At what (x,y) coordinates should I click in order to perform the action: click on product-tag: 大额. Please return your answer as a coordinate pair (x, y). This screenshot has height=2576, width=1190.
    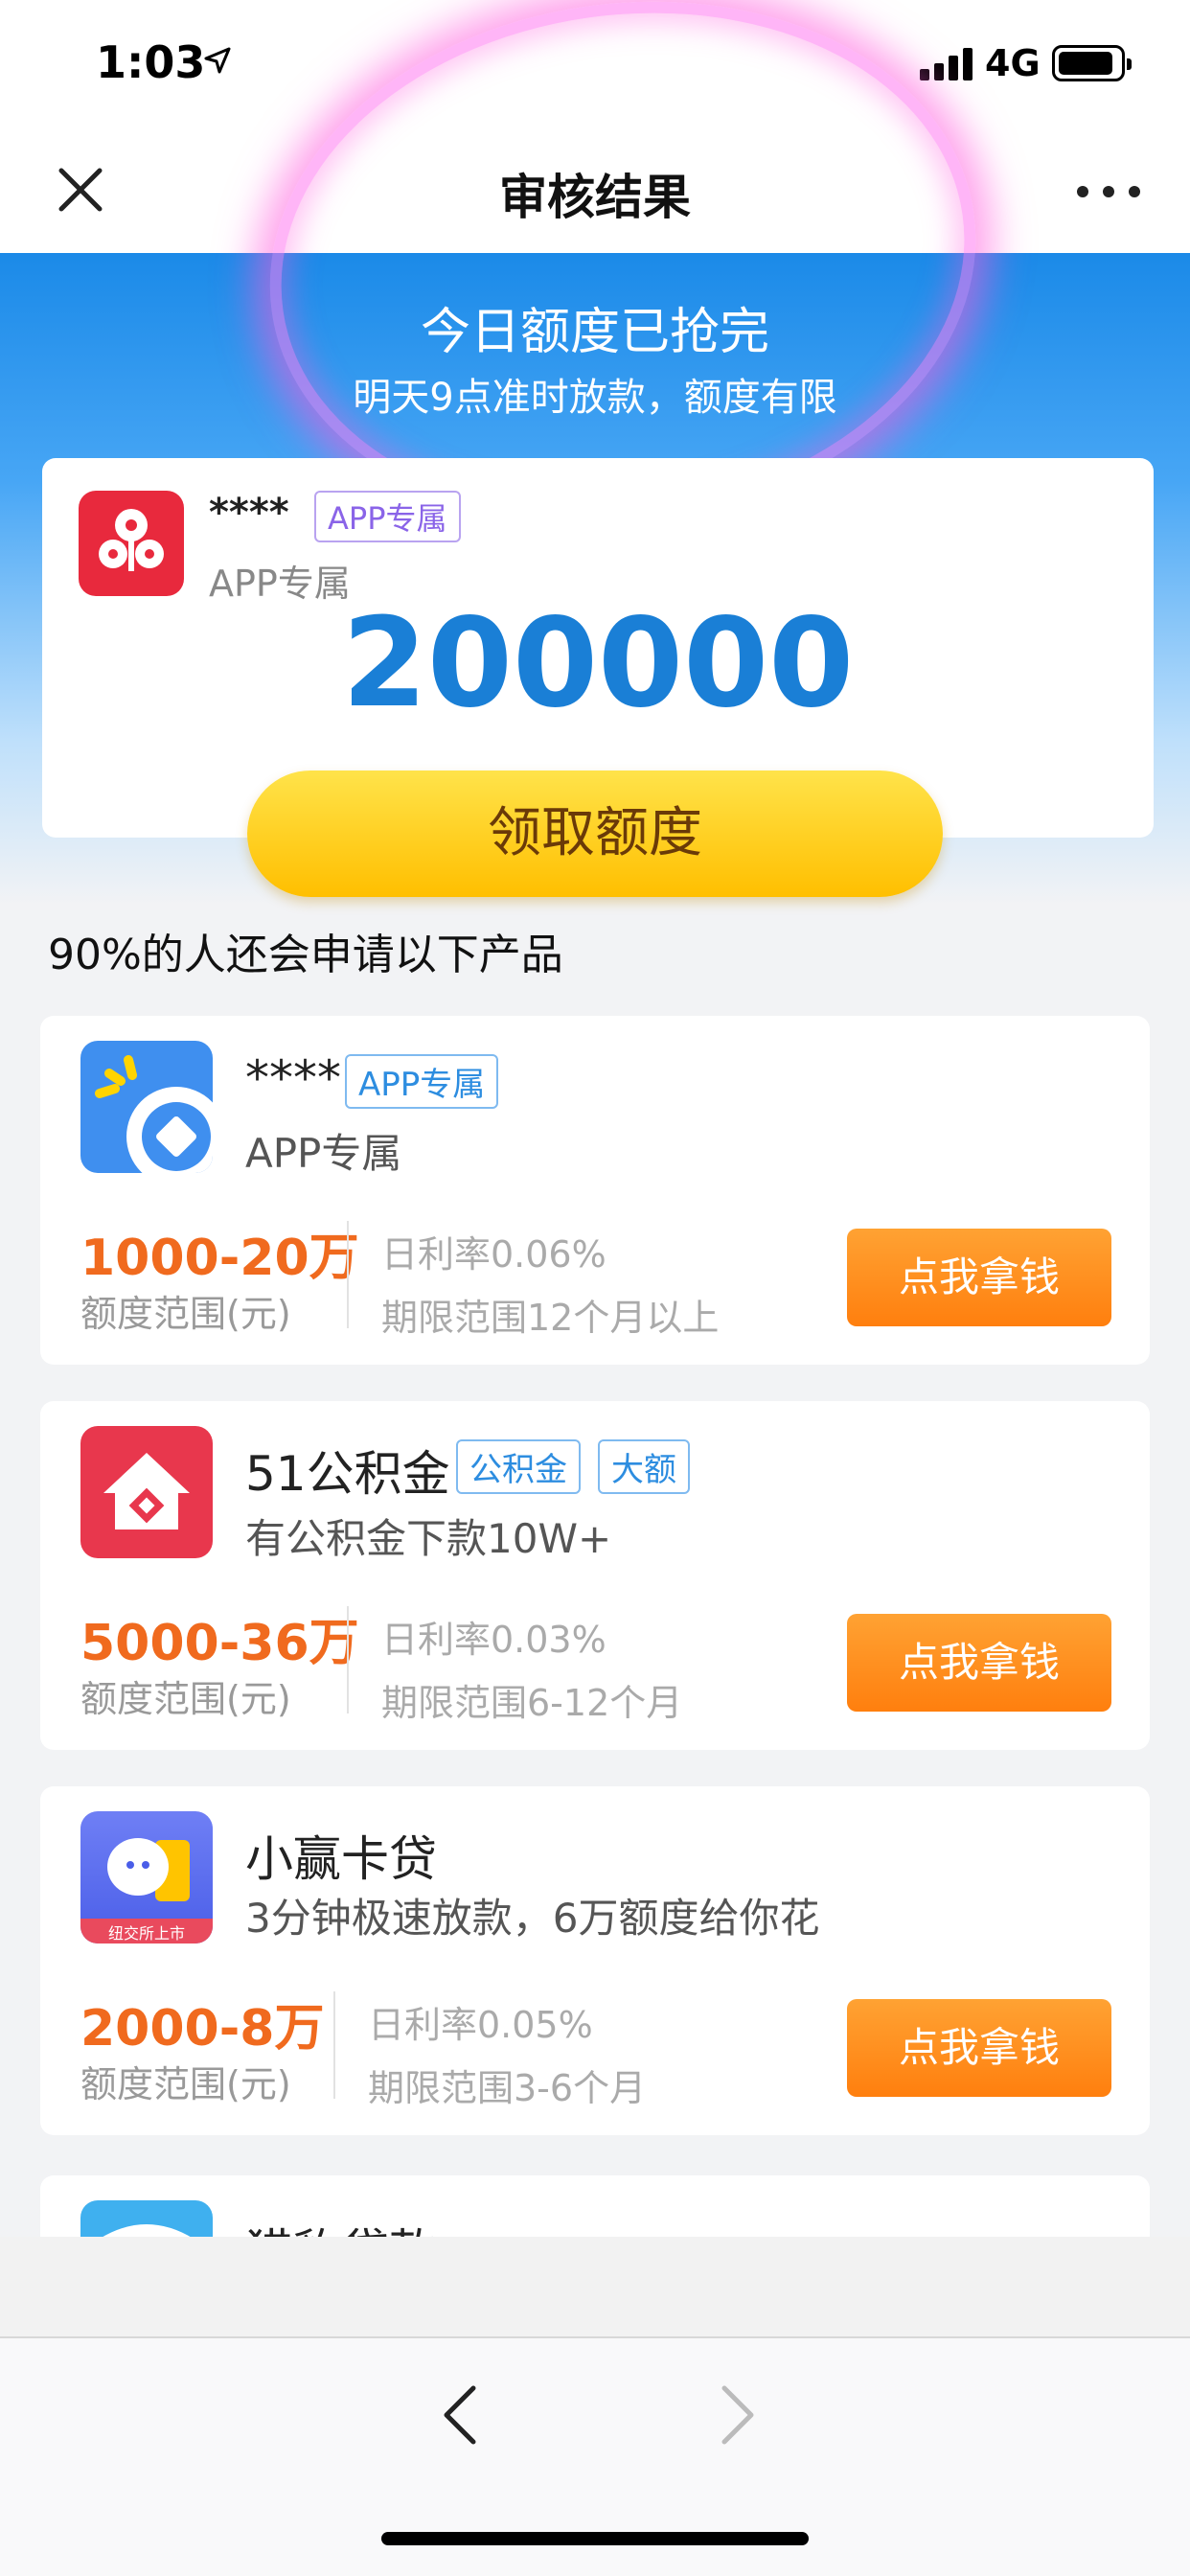
    Looking at the image, I should click on (644, 1466).